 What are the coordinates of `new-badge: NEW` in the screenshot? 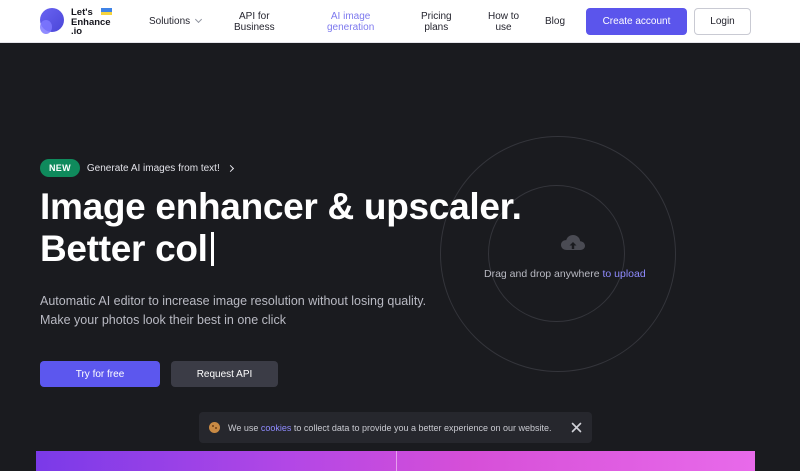 It's located at (60, 168).